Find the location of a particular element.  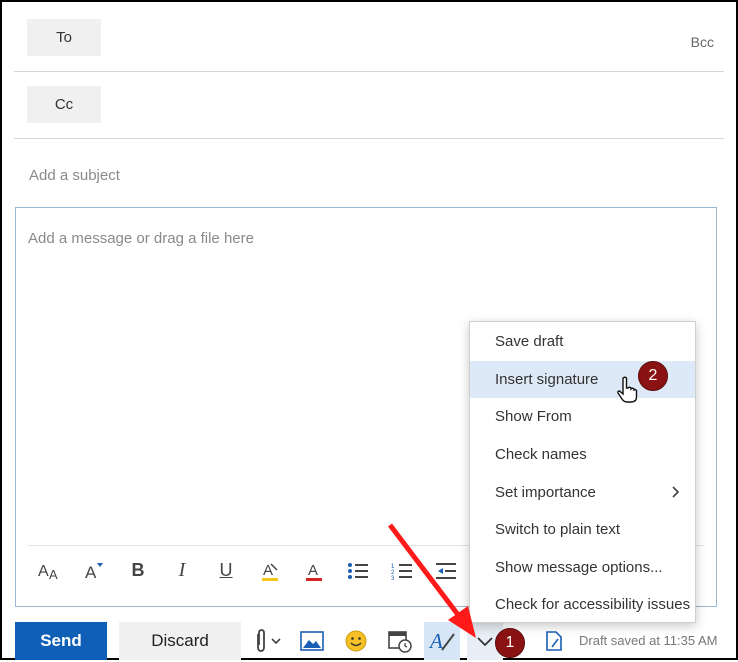

grow-font-icon: A is located at coordinates (94, 571).